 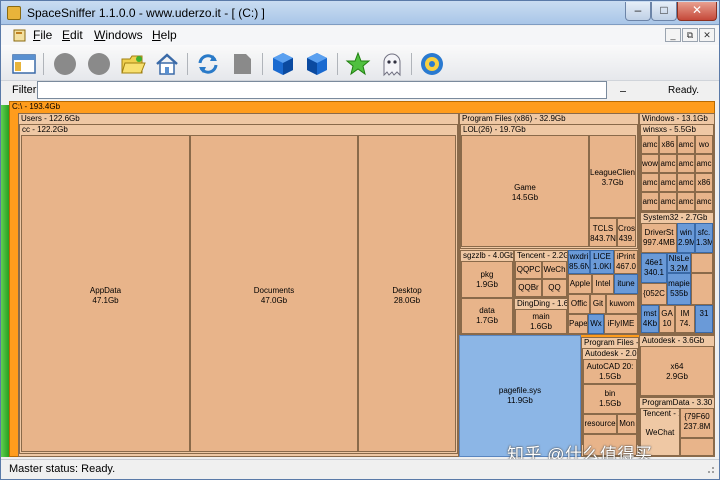 I want to click on folder-game: Game 14.5Gb, so click(x=525, y=191).